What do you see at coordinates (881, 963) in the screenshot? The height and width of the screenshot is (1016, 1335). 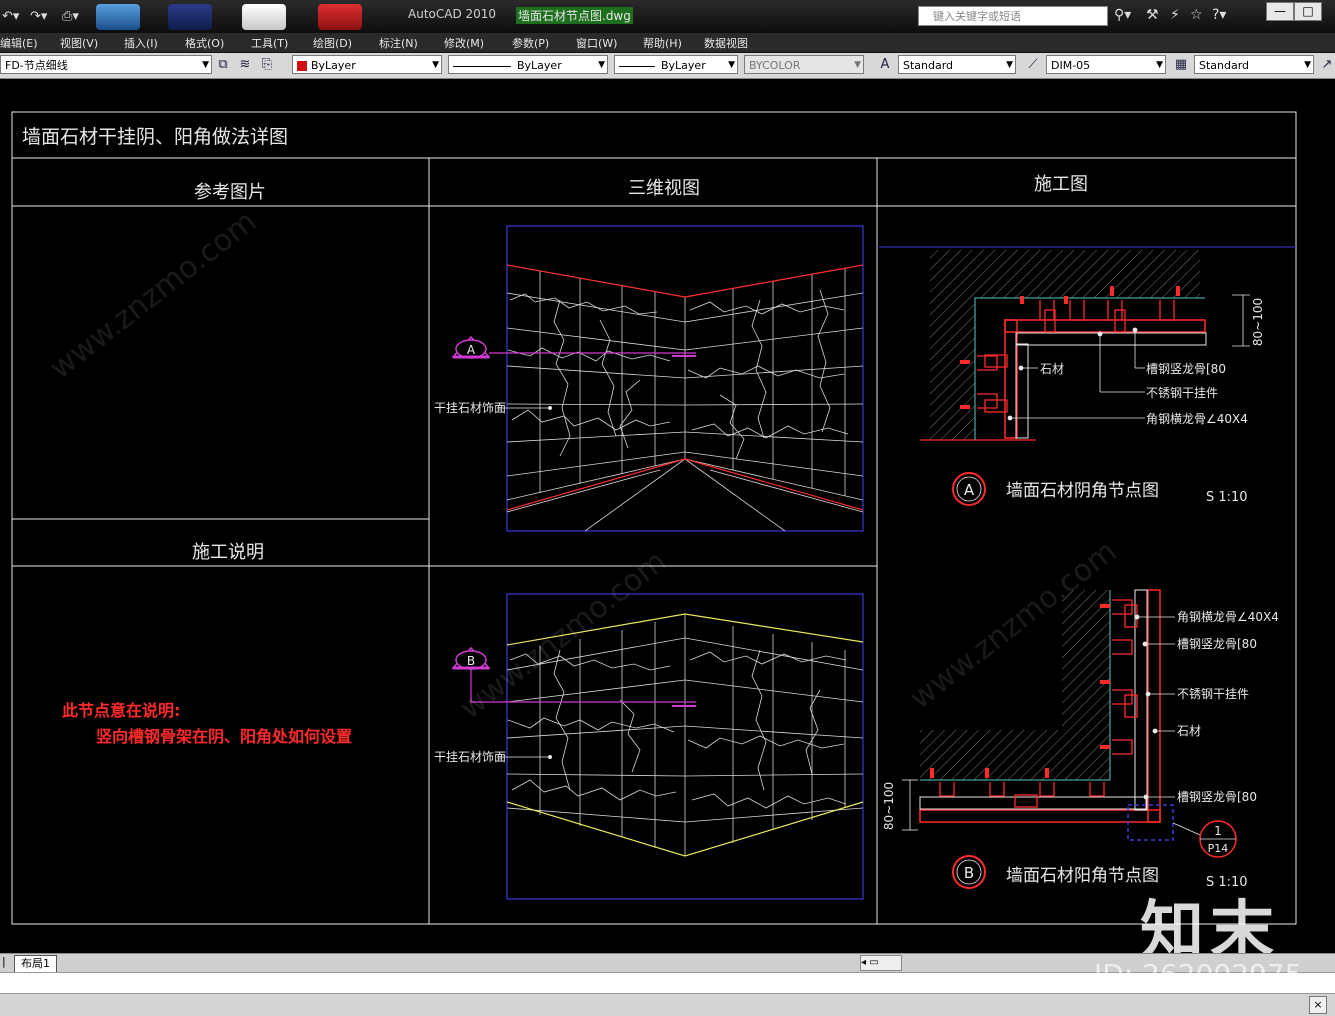 I see `horizontal-scrollbar: ◂ ▭` at bounding box center [881, 963].